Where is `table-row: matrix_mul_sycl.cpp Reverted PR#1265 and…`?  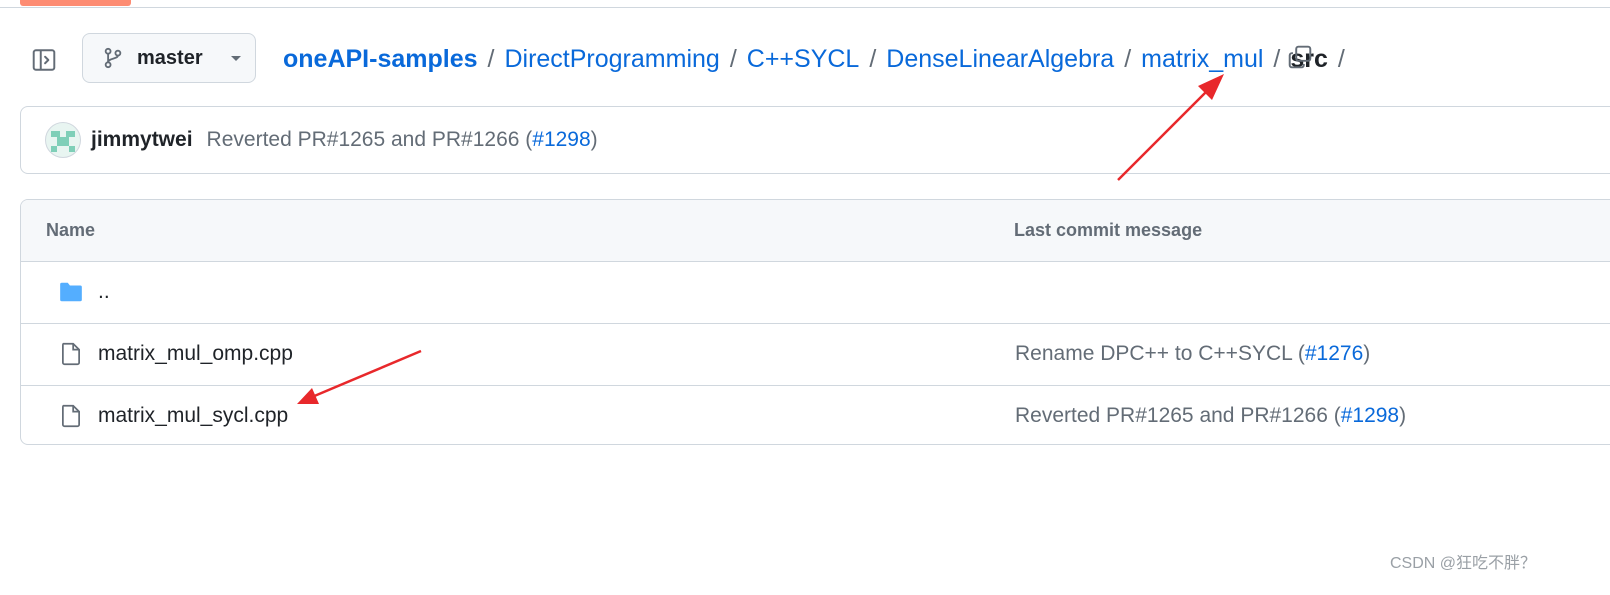 table-row: matrix_mul_sycl.cpp Reverted PR#1265 and… is located at coordinates (815, 415).